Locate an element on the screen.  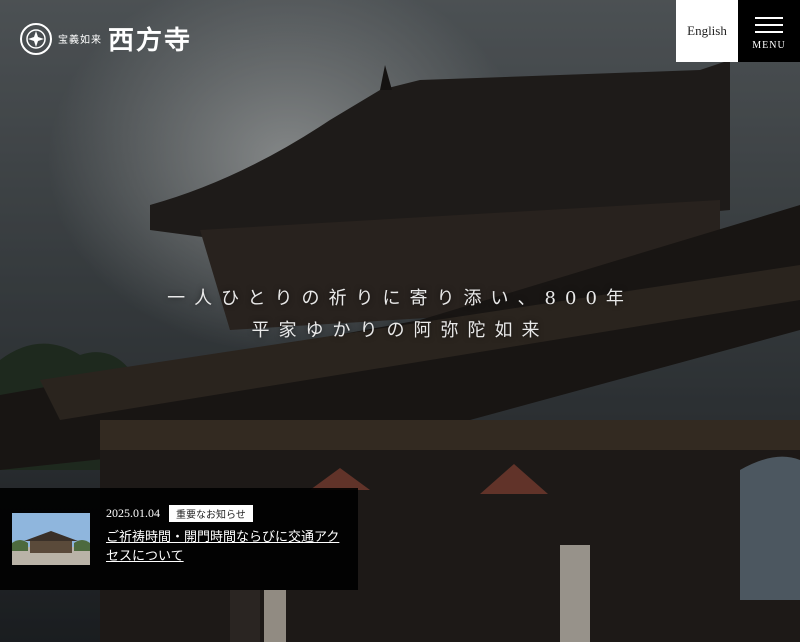
menu-button: MENU is located at coordinates (769, 31).